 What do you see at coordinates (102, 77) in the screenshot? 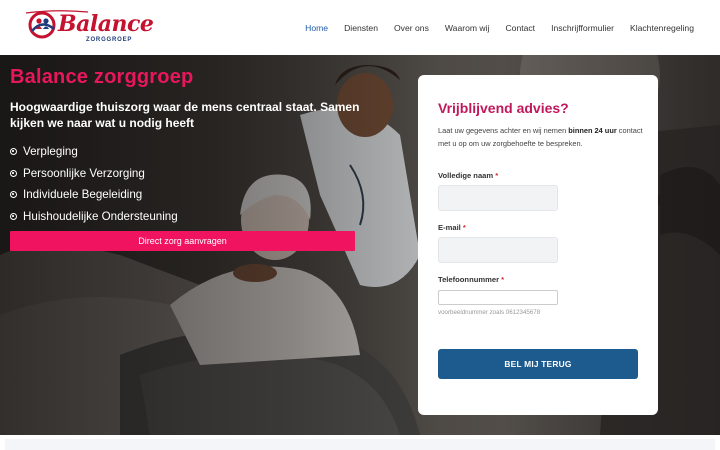
I see `hero-title: Balance zorggroep` at bounding box center [102, 77].